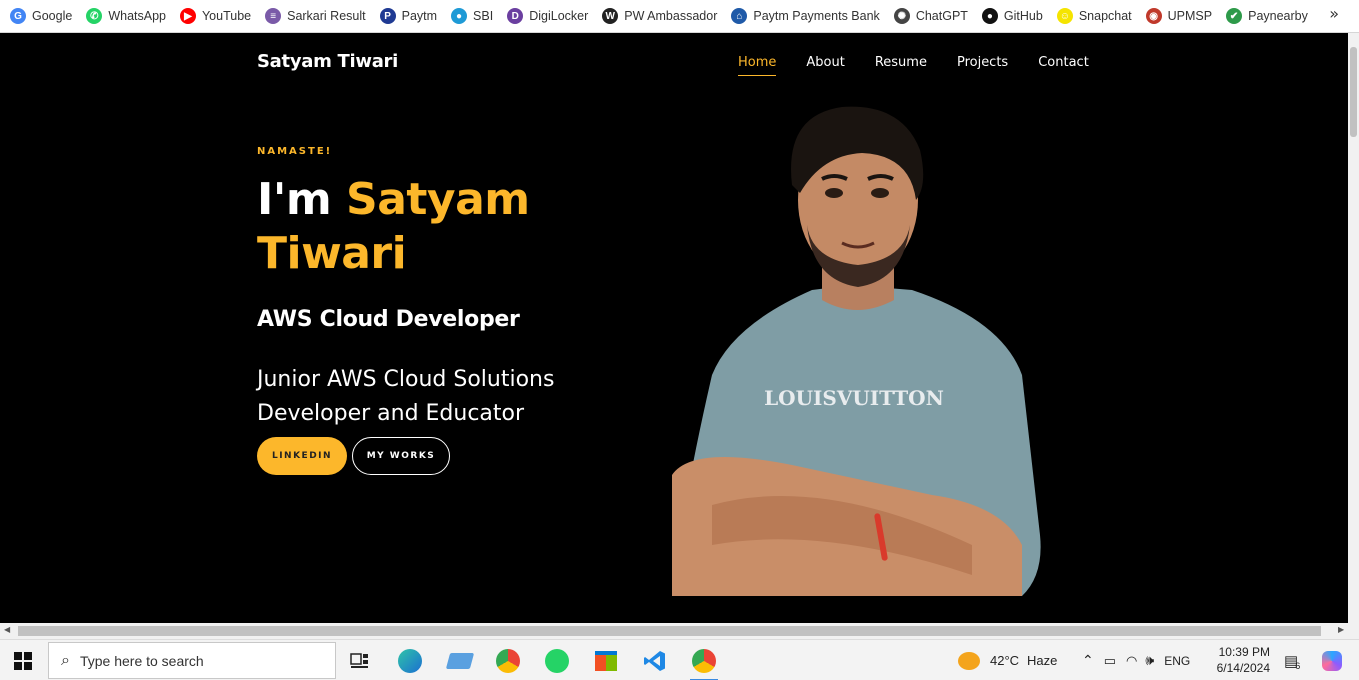 The image size is (1359, 680). Describe the element at coordinates (1005, 660) in the screenshot. I see `weather-temp: 42°C` at that location.